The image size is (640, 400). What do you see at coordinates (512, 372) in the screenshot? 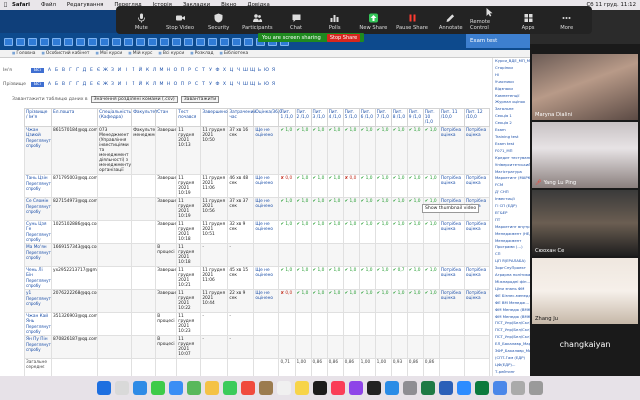
I see `nav-item: Т-рейтинг` at bounding box center [512, 372].